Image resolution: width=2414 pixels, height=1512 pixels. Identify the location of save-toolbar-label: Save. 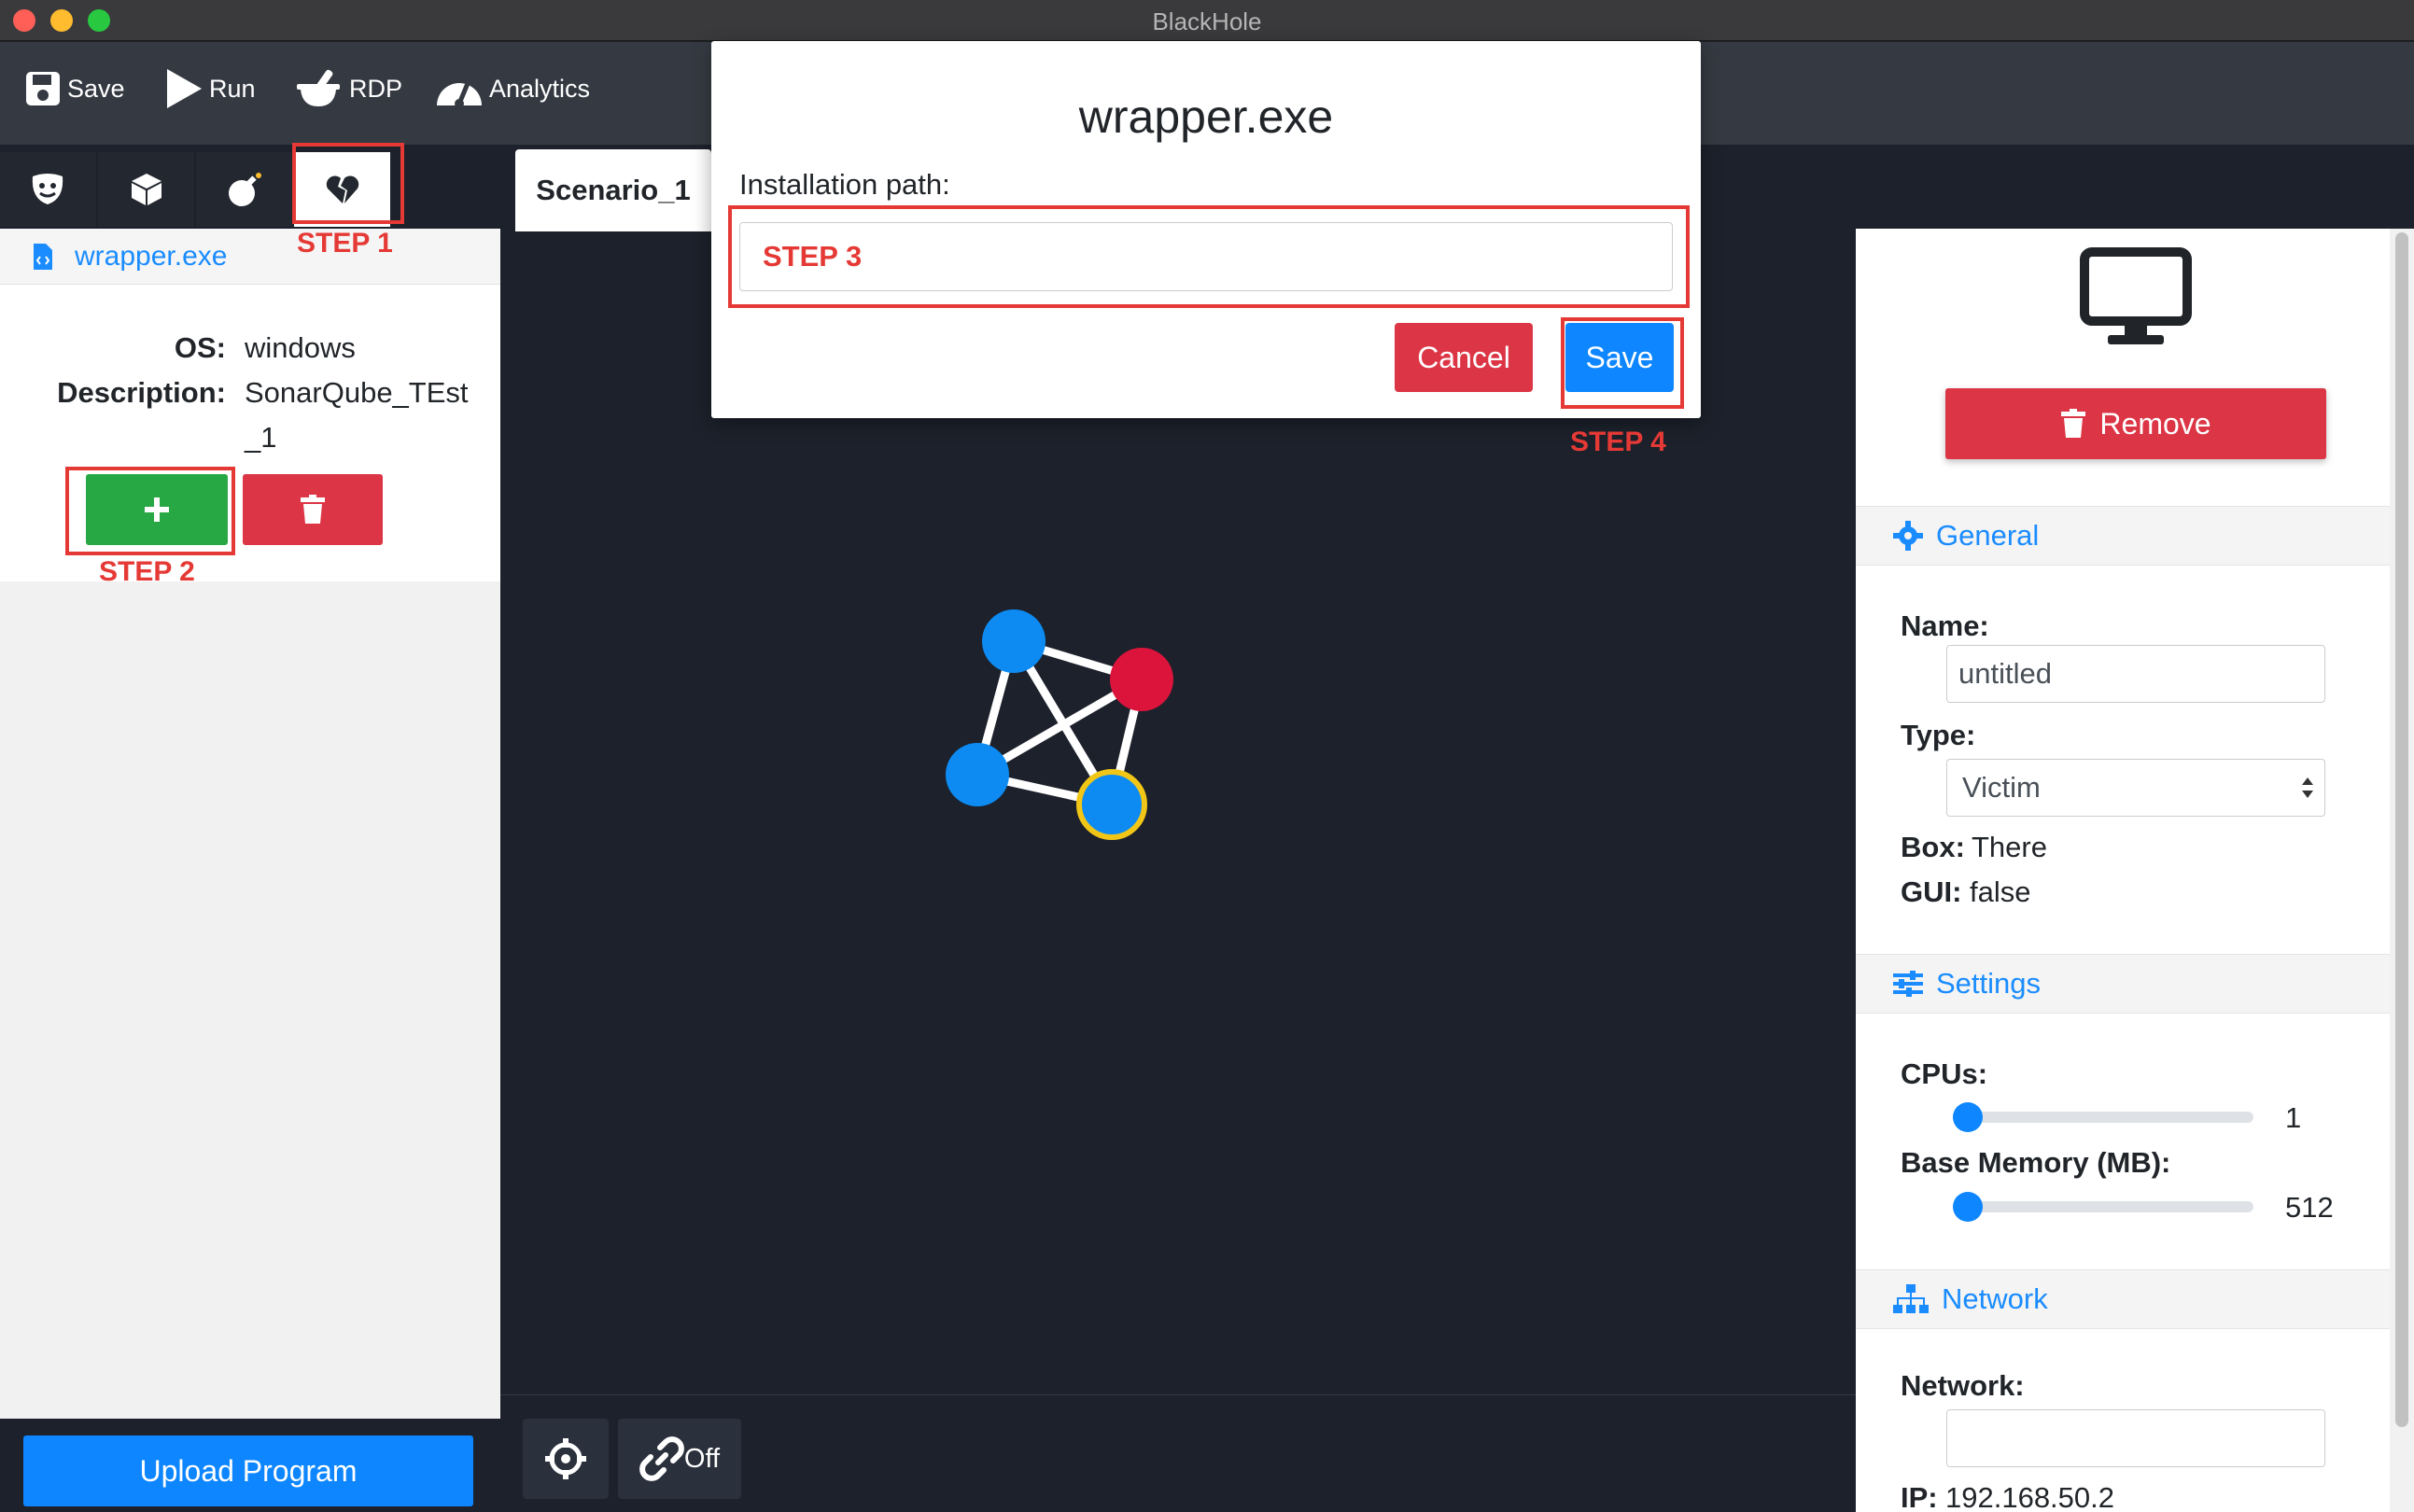
(96, 88).